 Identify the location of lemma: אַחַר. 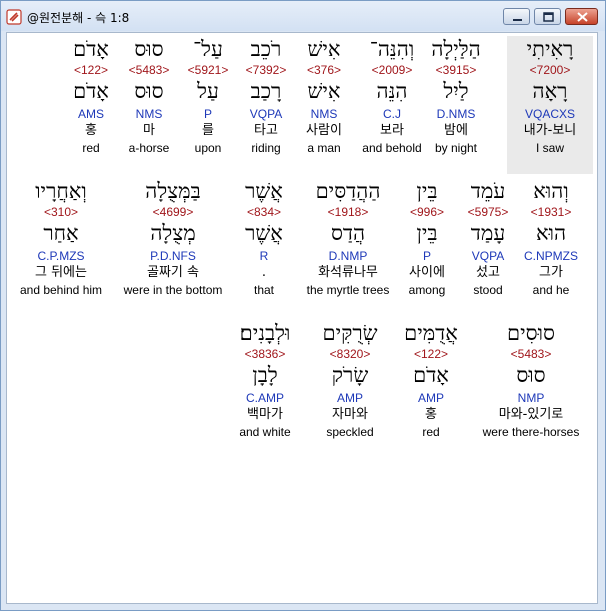
(61, 233).